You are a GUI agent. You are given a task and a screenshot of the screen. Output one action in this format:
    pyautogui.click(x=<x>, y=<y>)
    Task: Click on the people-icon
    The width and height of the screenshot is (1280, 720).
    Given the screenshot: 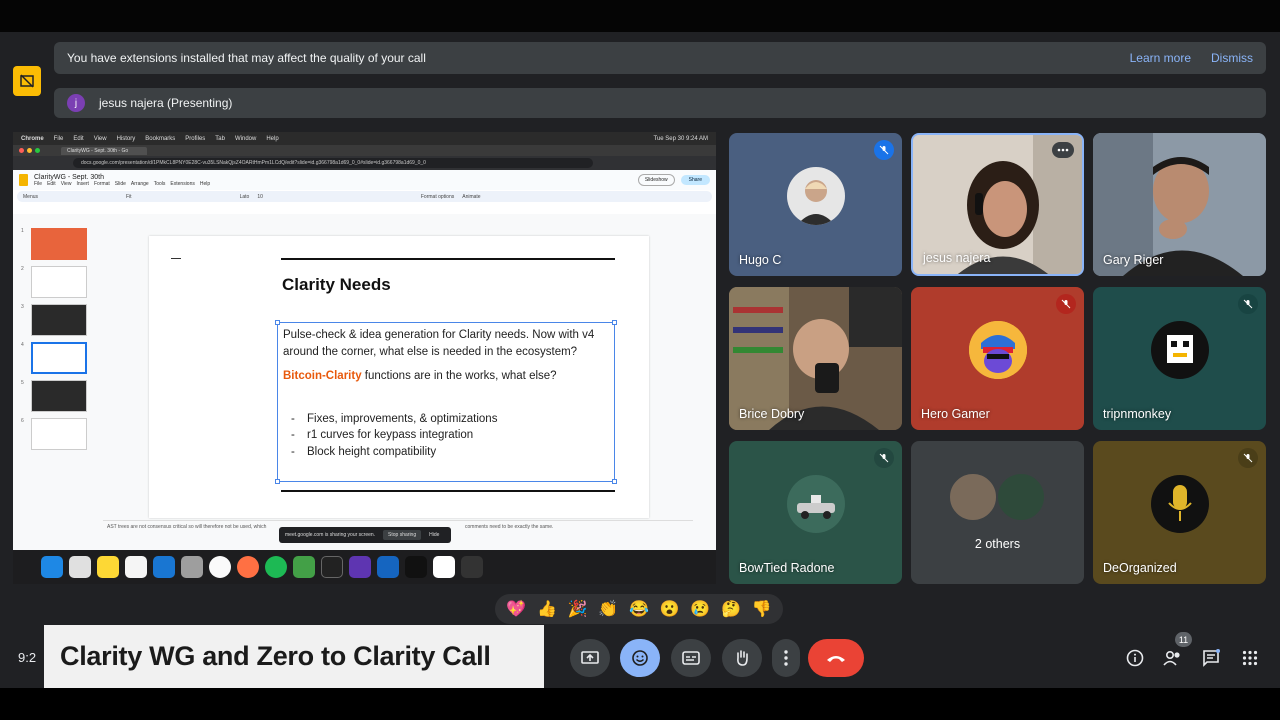 What is the action you would take?
    pyautogui.click(x=1173, y=658)
    